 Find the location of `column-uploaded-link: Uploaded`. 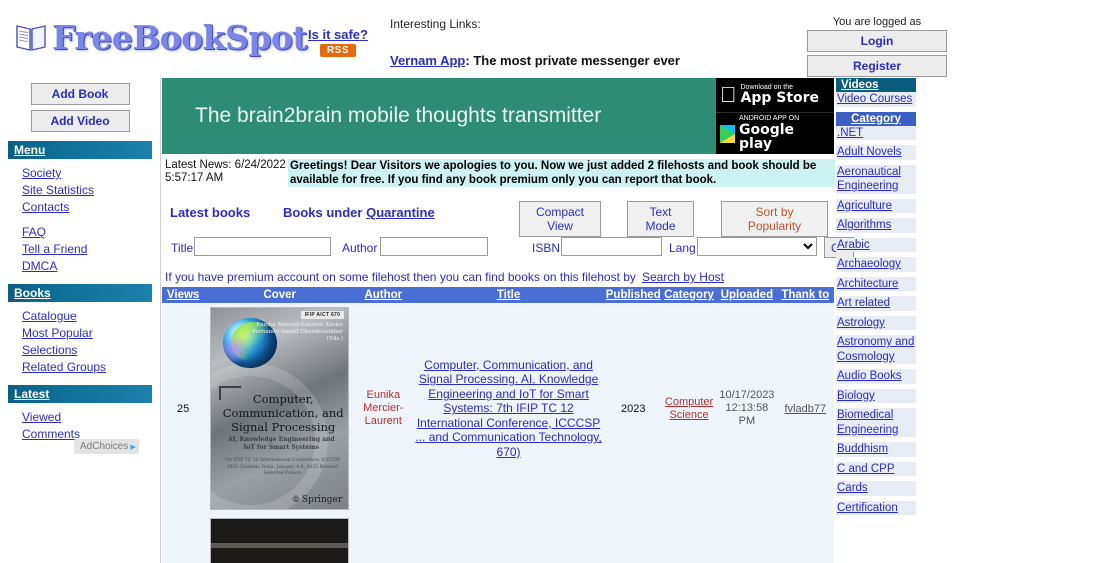

column-uploaded-link: Uploaded is located at coordinates (747, 295).